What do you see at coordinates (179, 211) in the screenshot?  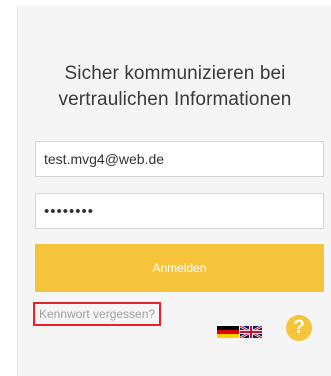 I see `password-field` at bounding box center [179, 211].